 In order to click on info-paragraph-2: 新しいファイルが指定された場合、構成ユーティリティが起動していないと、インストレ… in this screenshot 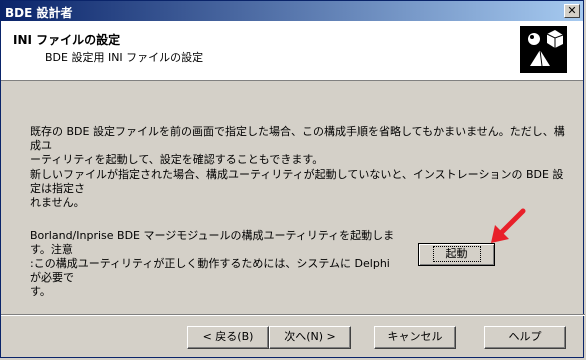, I will do `click(297, 188)`.